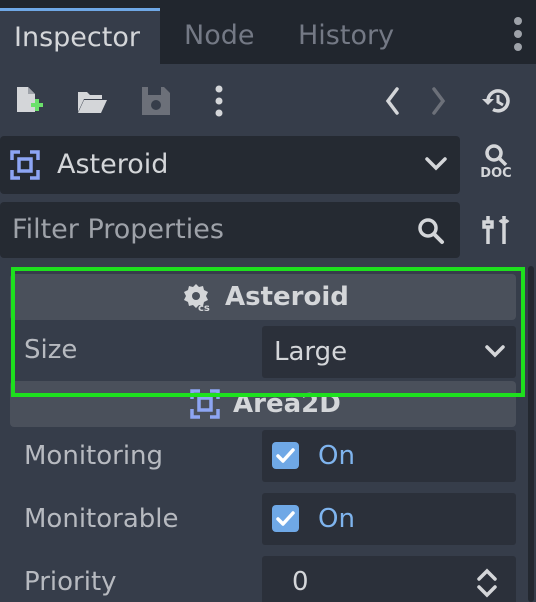 The width and height of the screenshot is (536, 602). Describe the element at coordinates (336, 519) in the screenshot. I see `monitorable-value: On` at that location.